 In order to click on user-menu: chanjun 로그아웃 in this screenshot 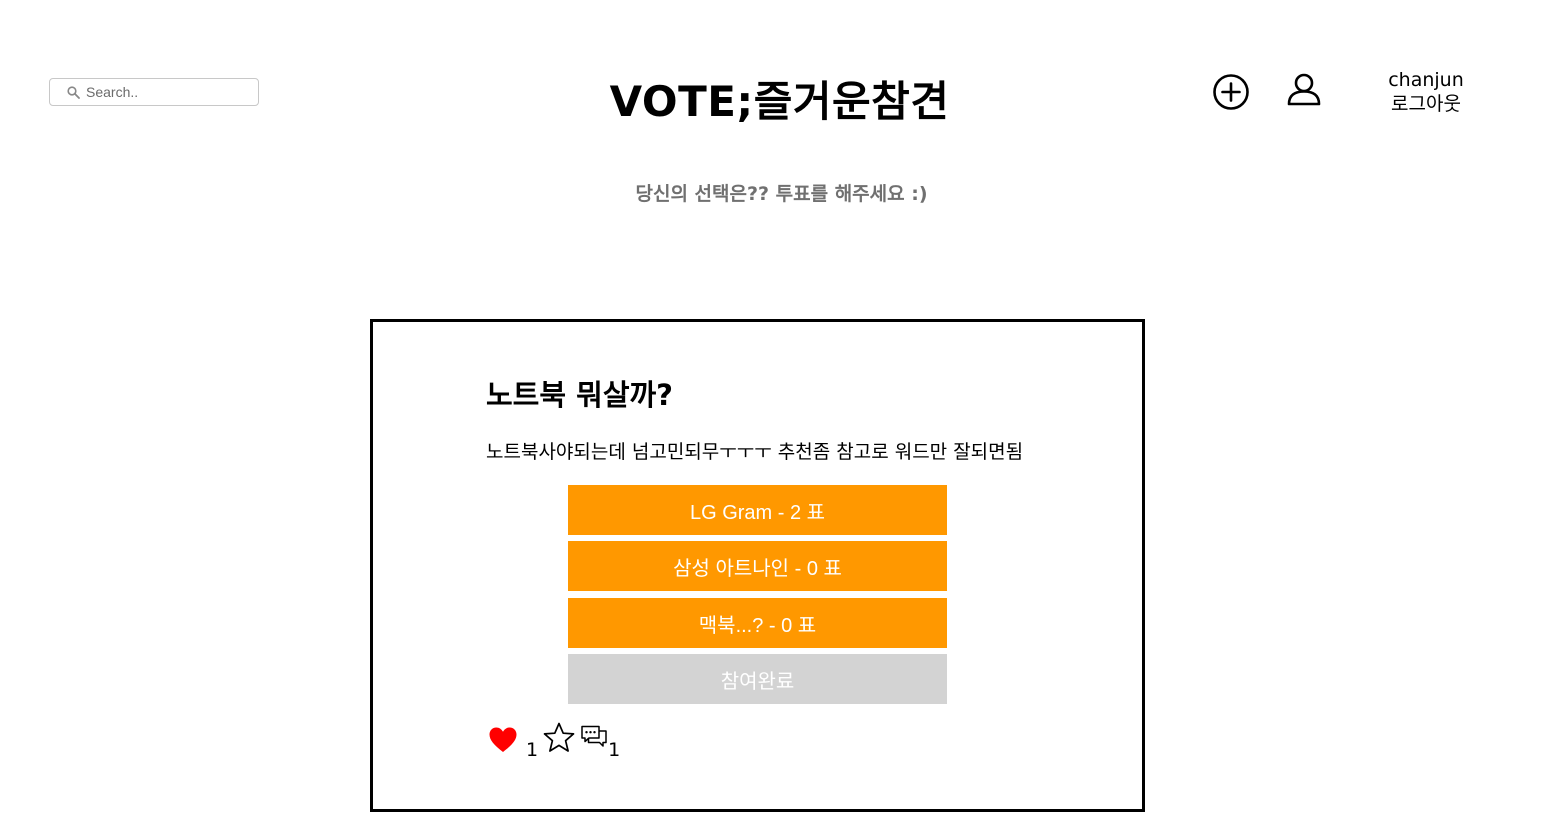, I will do `click(1426, 92)`.